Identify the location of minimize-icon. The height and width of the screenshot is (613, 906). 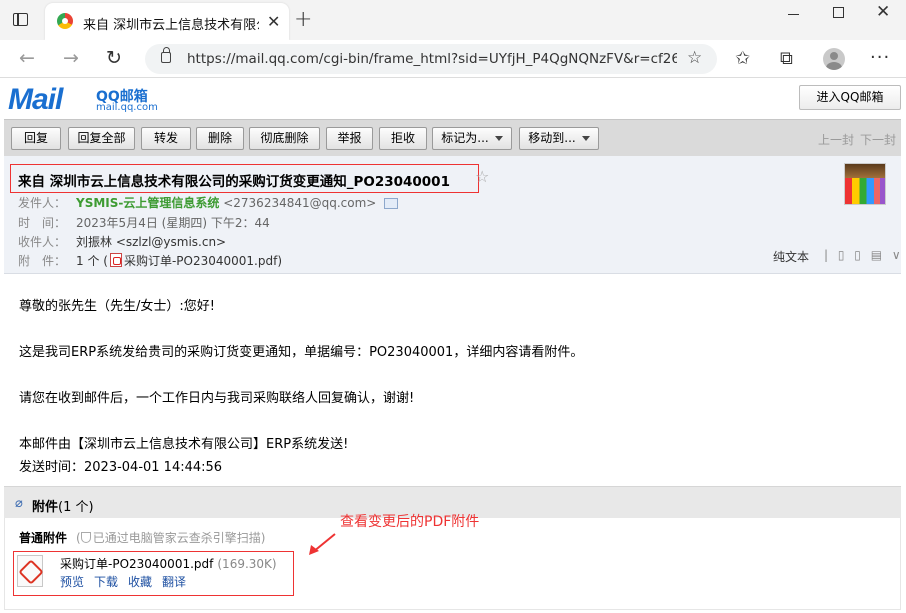
(793, 14).